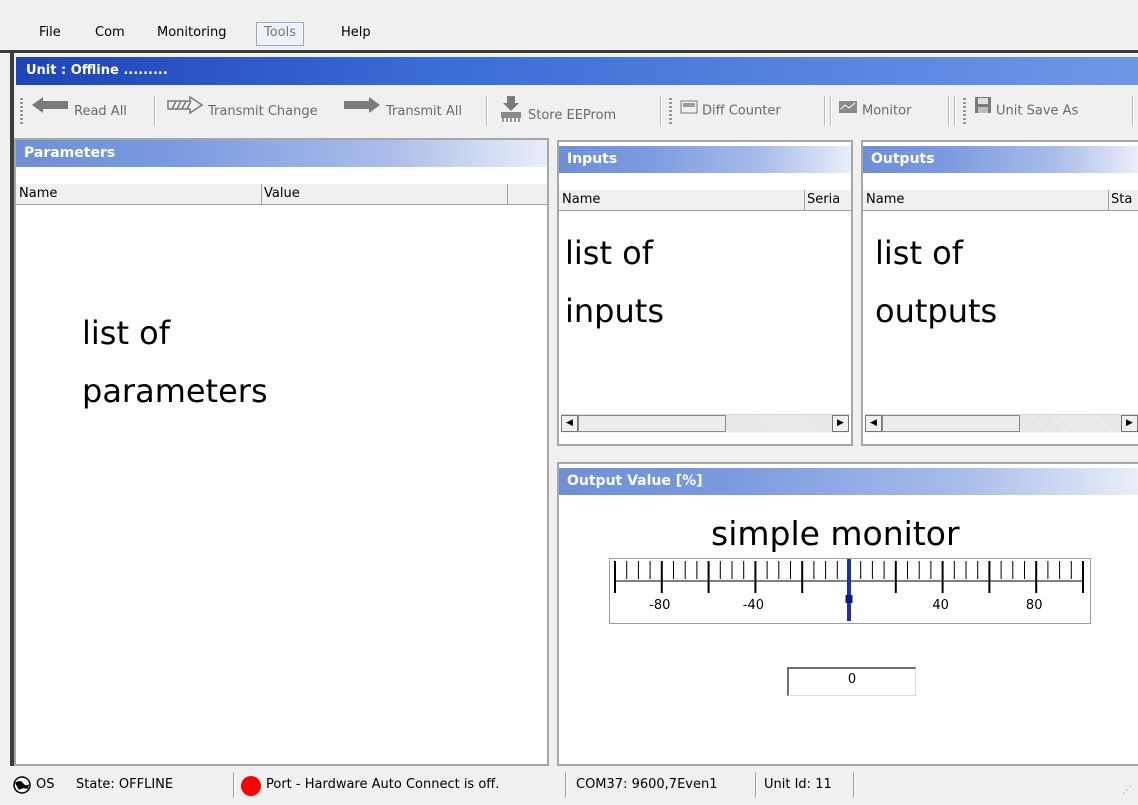  I want to click on resize-grip-icon: ⋰, so click(1127, 791).